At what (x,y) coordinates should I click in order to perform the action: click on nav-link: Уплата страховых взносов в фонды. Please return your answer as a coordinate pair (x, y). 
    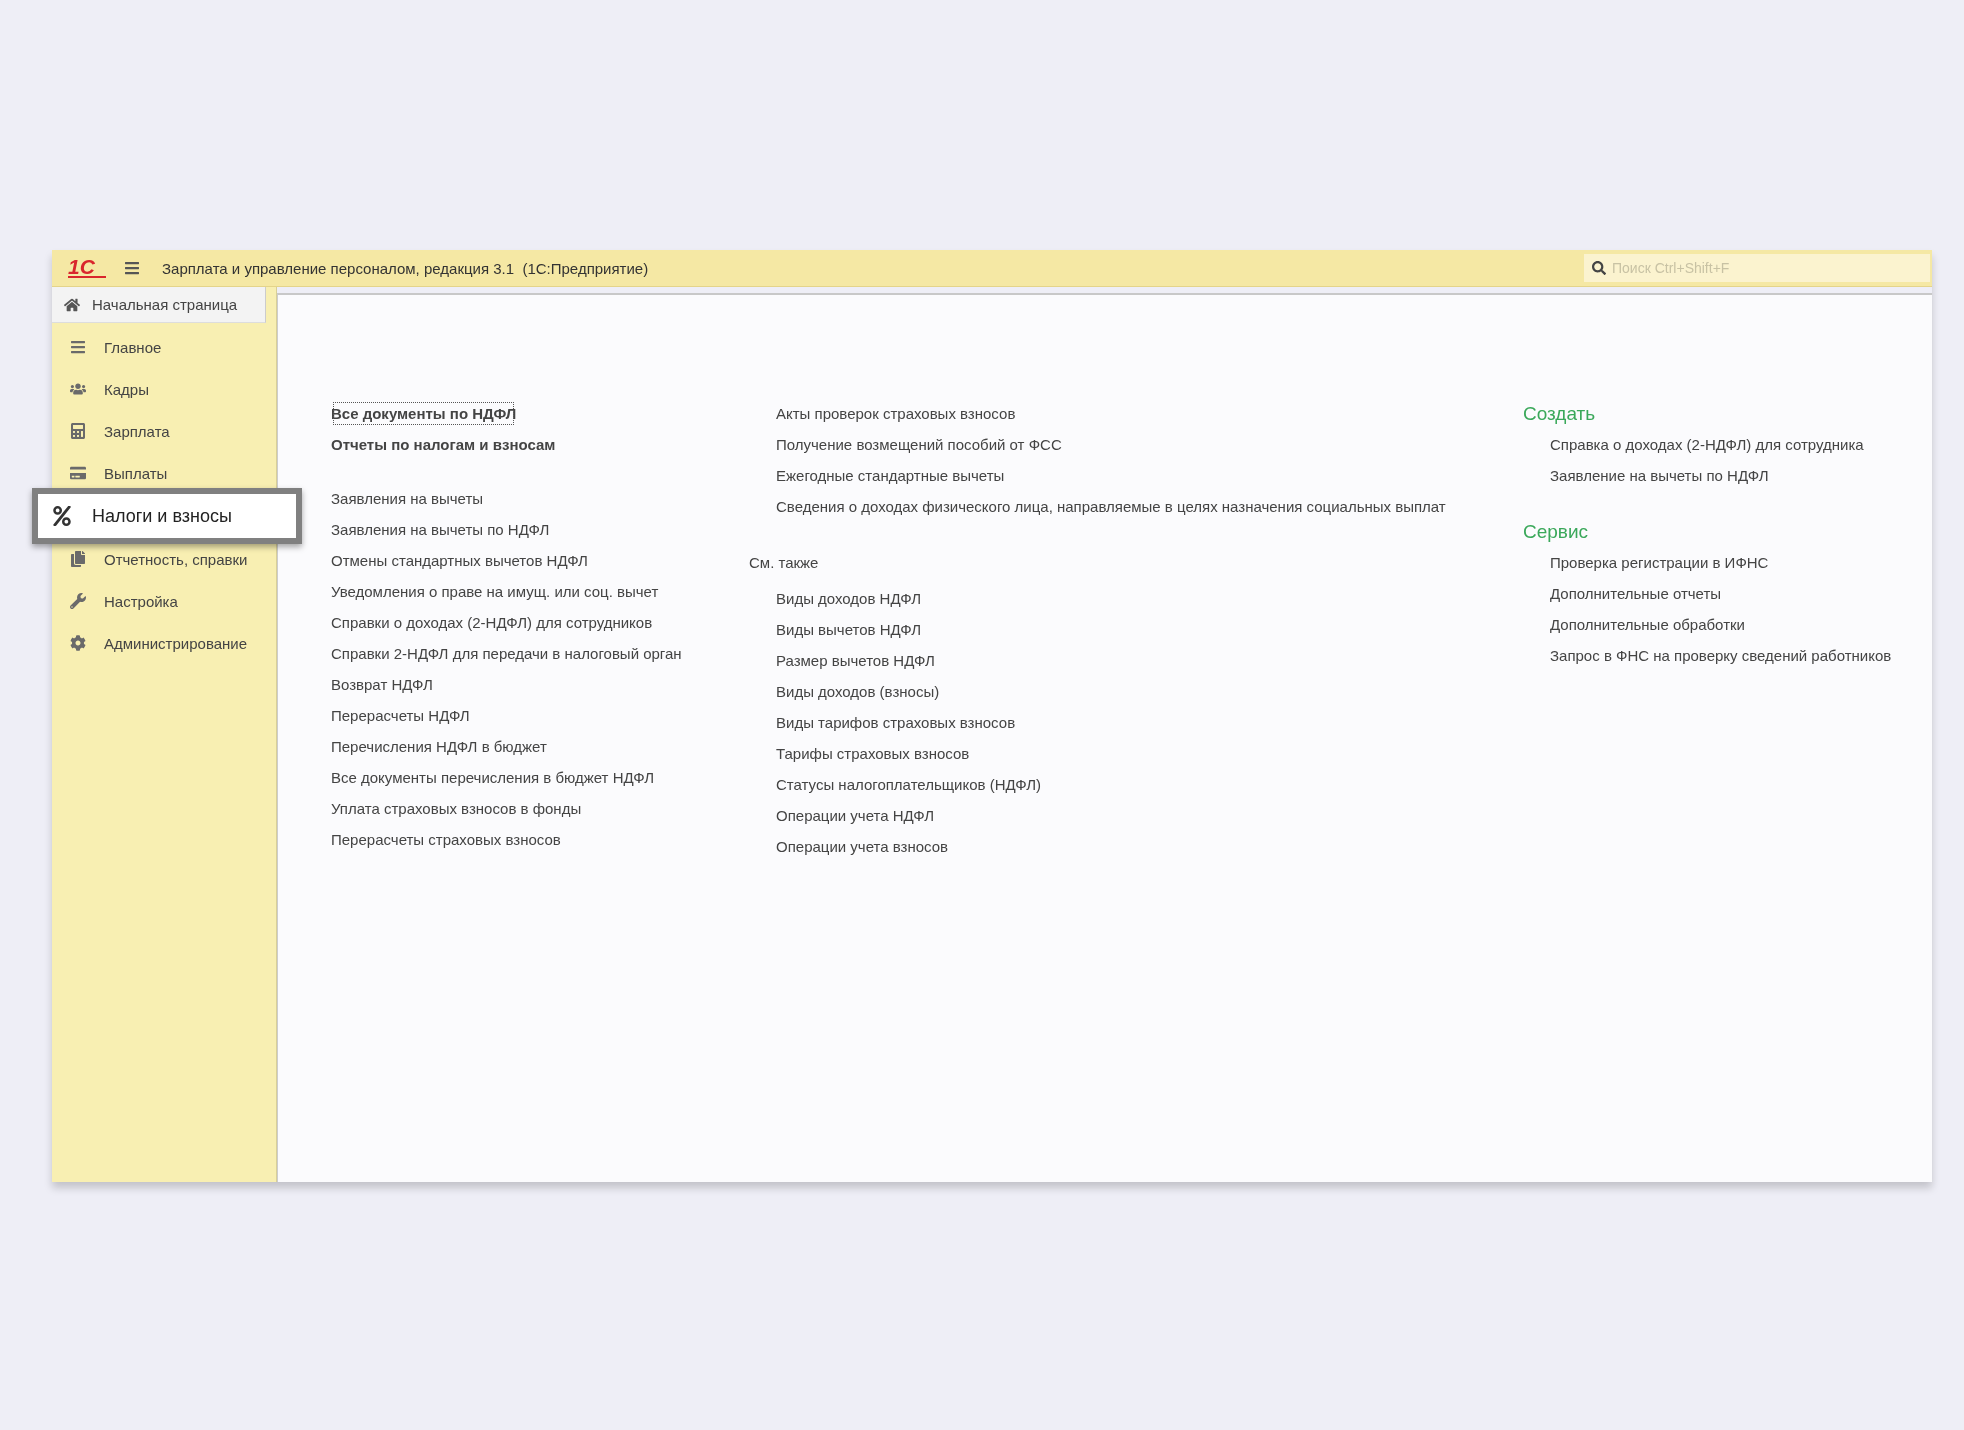
    Looking at the image, I should click on (456, 808).